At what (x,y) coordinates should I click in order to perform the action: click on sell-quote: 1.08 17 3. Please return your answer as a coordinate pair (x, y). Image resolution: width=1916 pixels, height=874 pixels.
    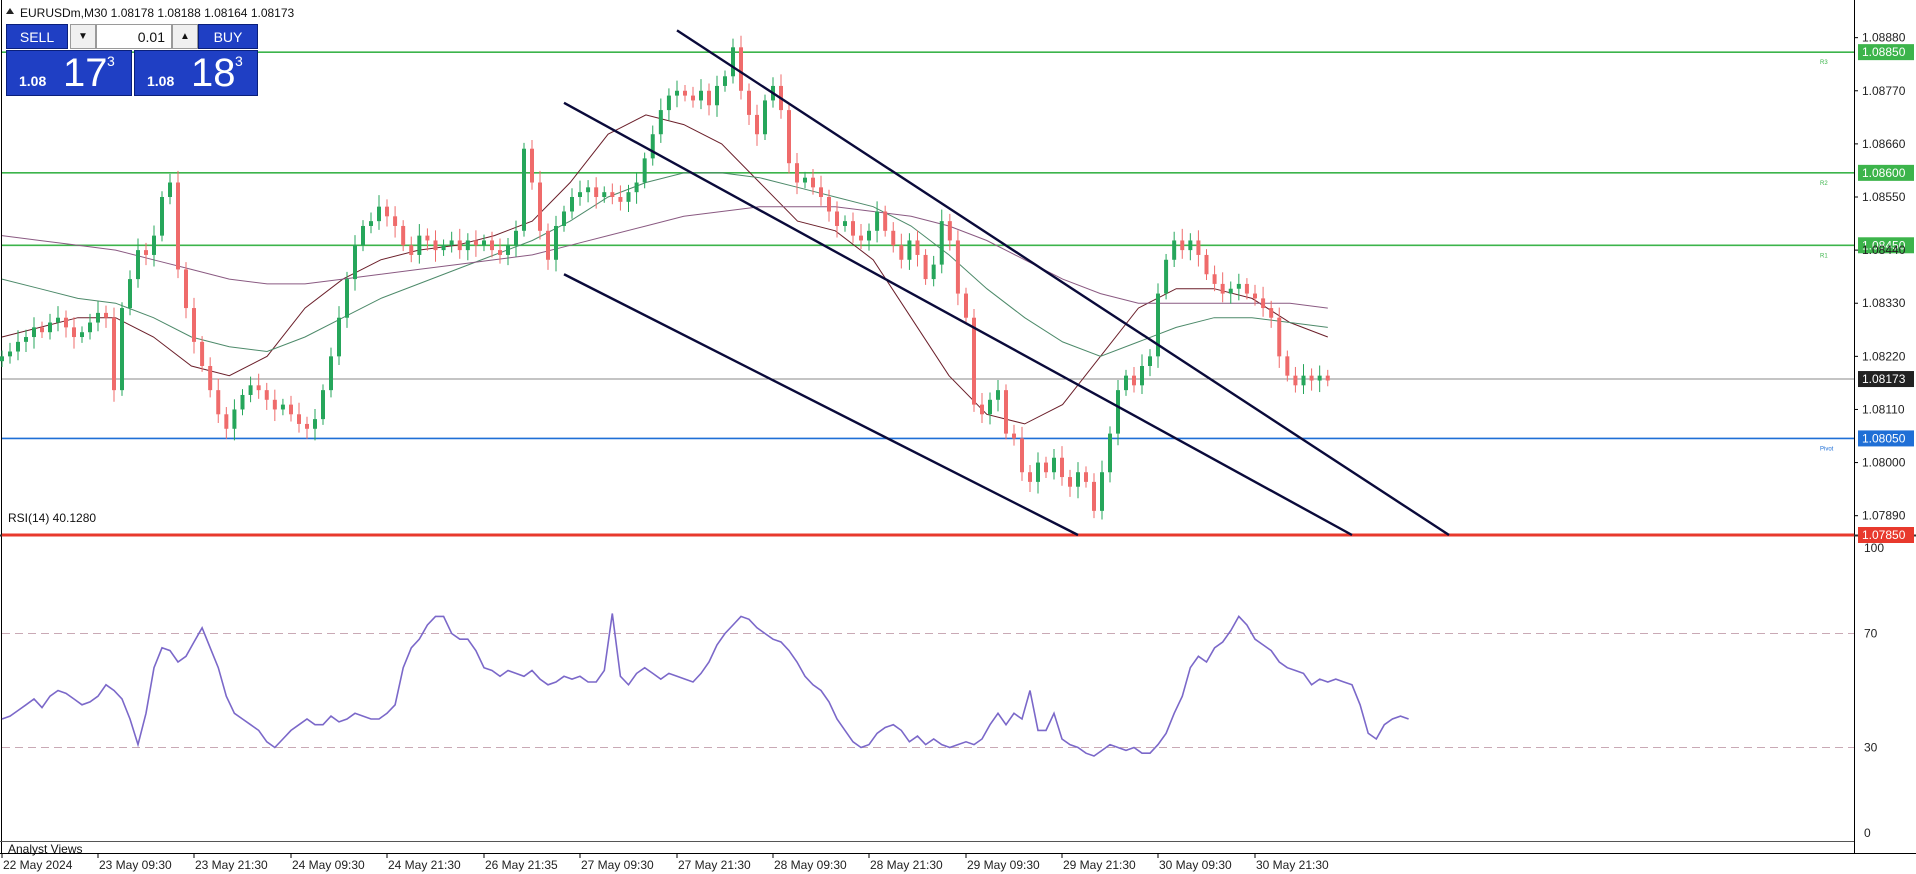
    Looking at the image, I should click on (69, 73).